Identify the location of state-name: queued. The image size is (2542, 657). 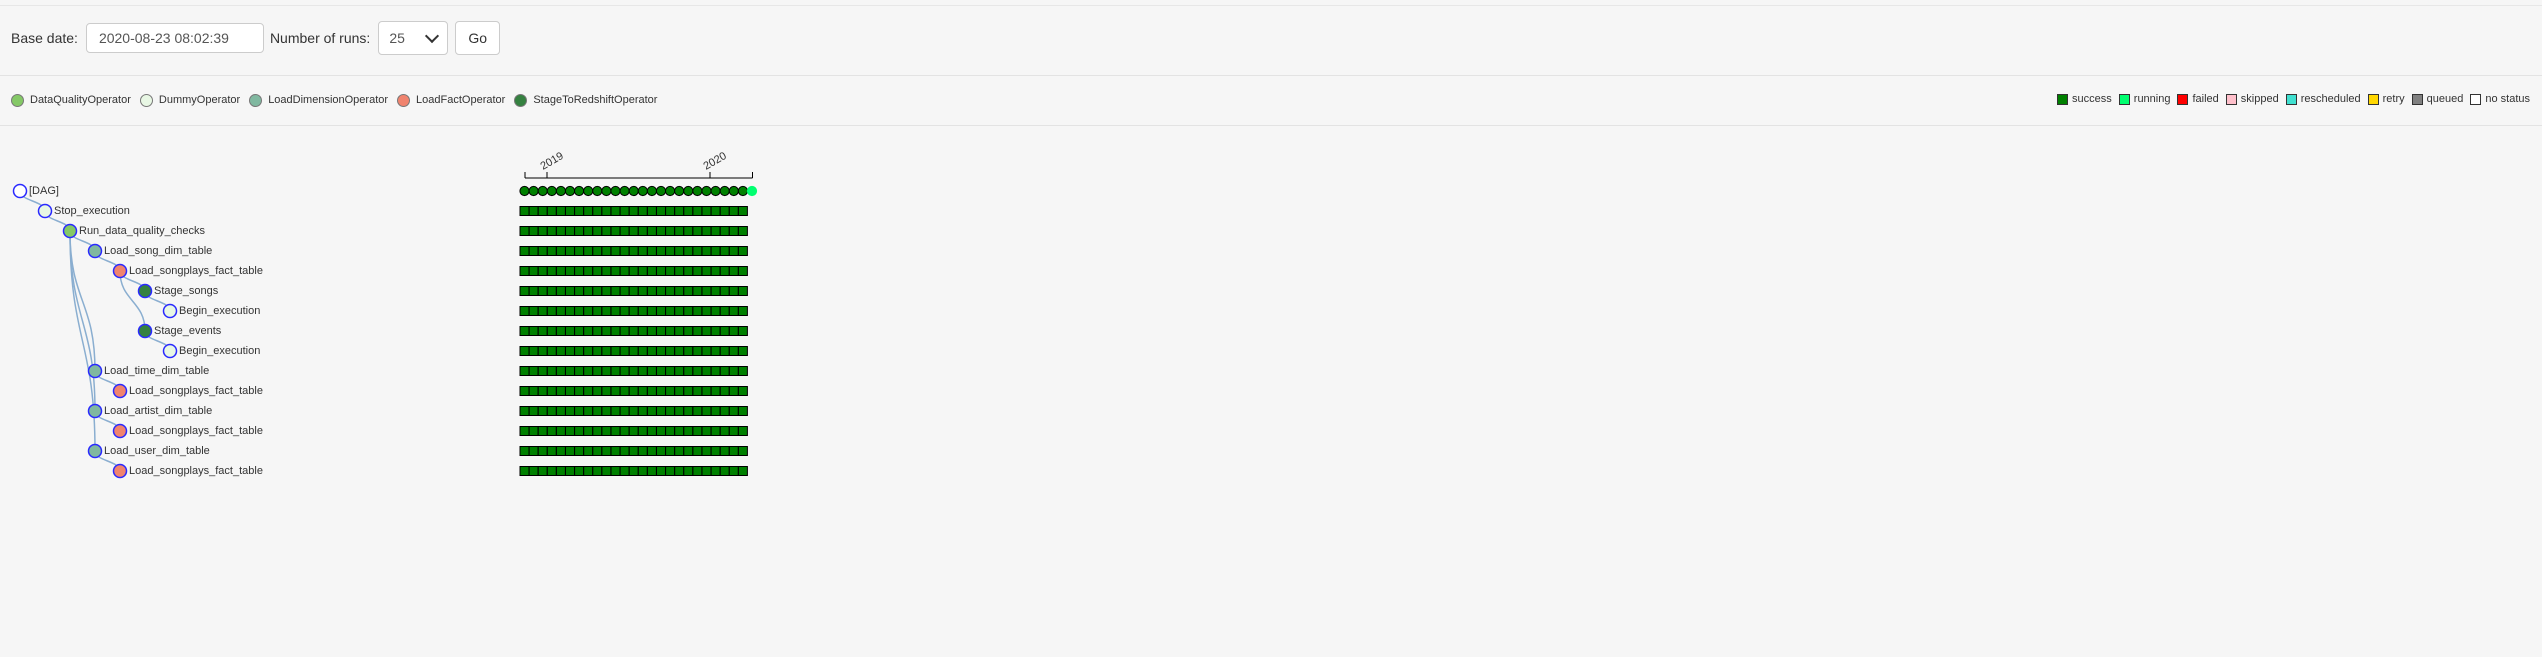
(2445, 99).